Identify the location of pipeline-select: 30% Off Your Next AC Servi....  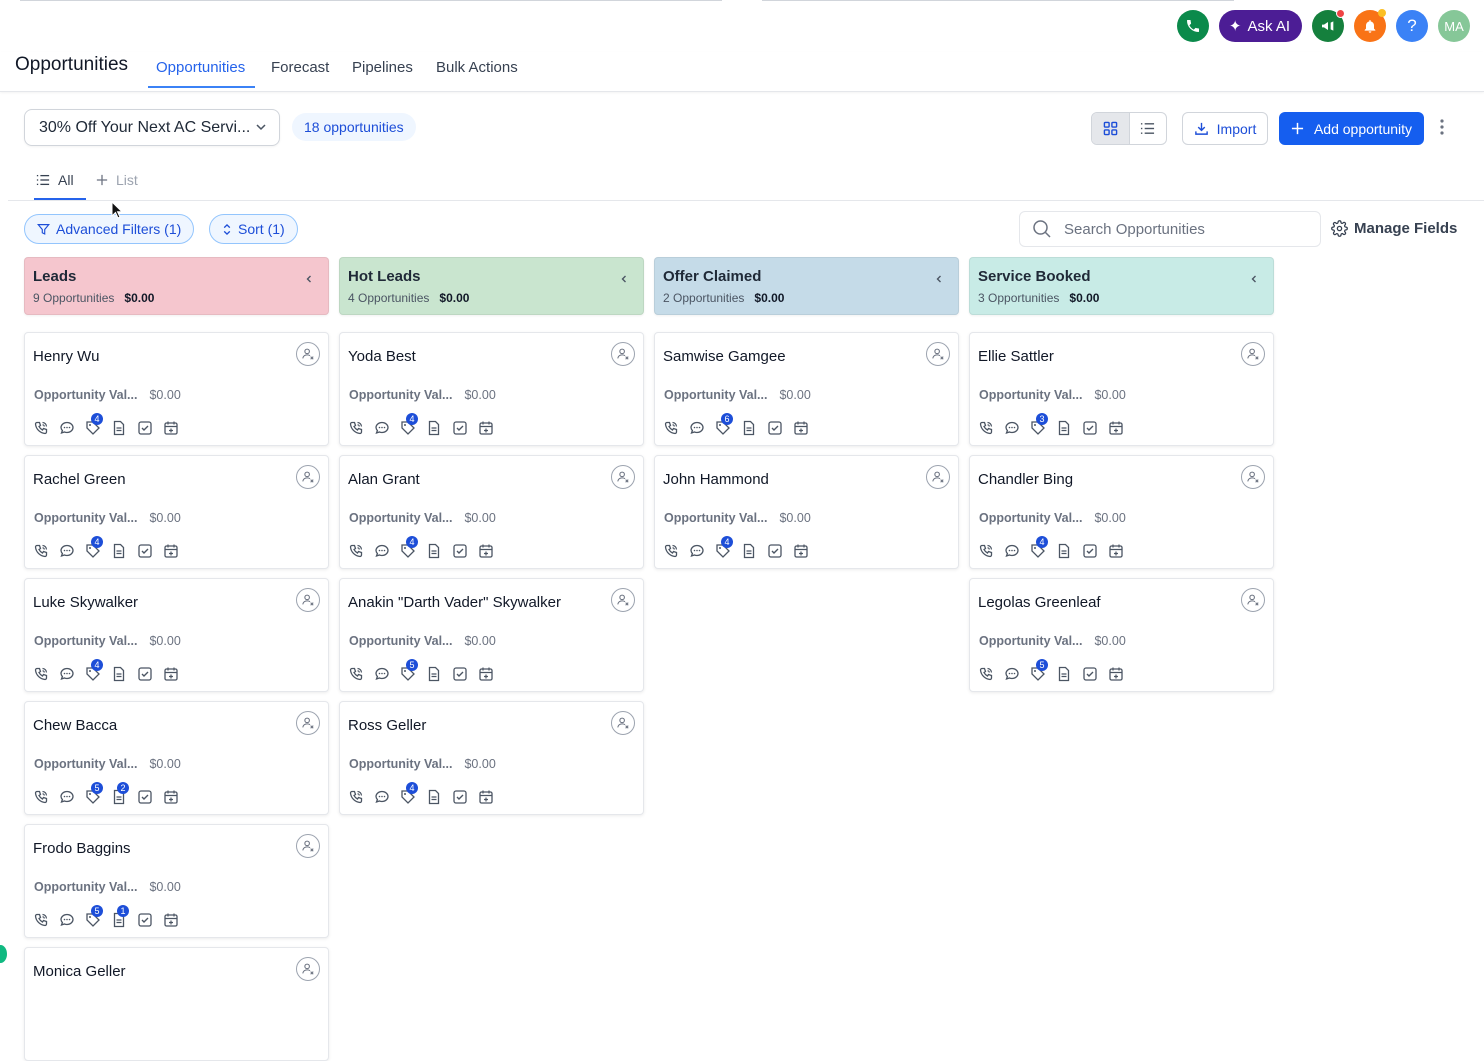
(152, 127).